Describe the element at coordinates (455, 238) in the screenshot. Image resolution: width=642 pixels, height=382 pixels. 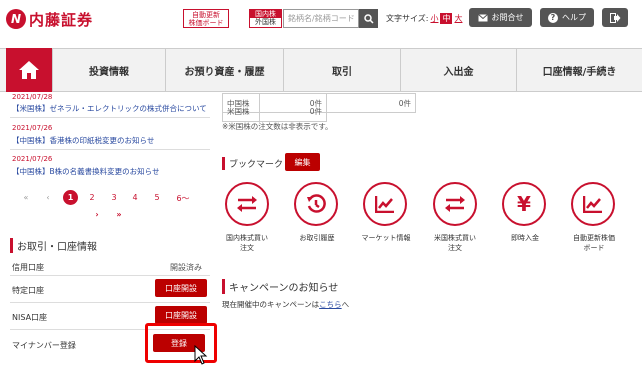
I see `bookmark-label-line1: 米国株式買い` at that location.